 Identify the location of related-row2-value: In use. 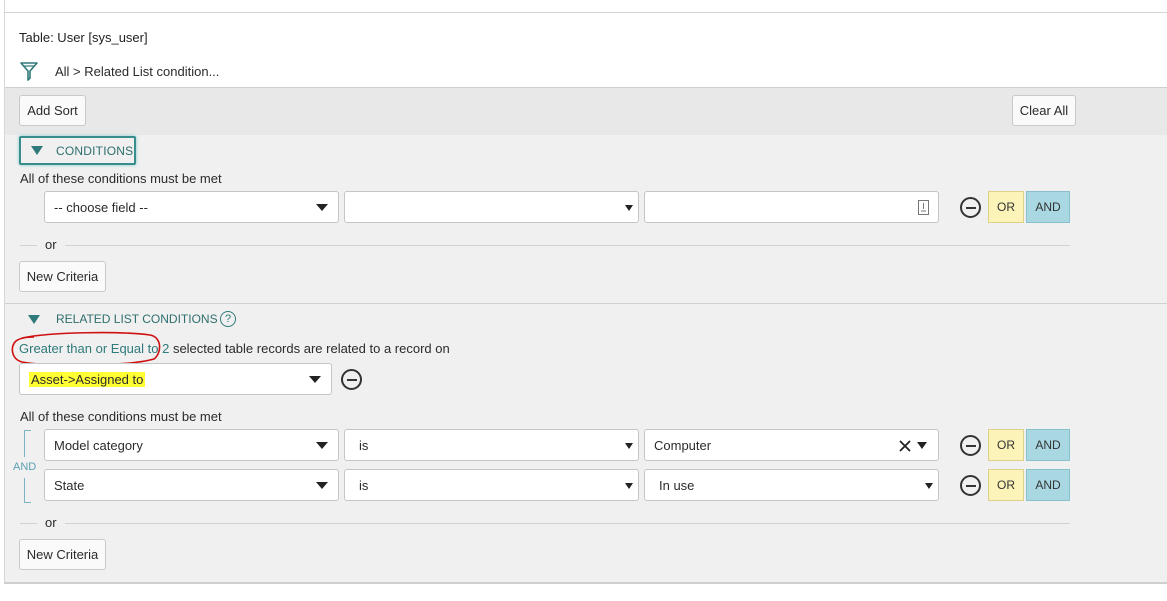
(677, 485).